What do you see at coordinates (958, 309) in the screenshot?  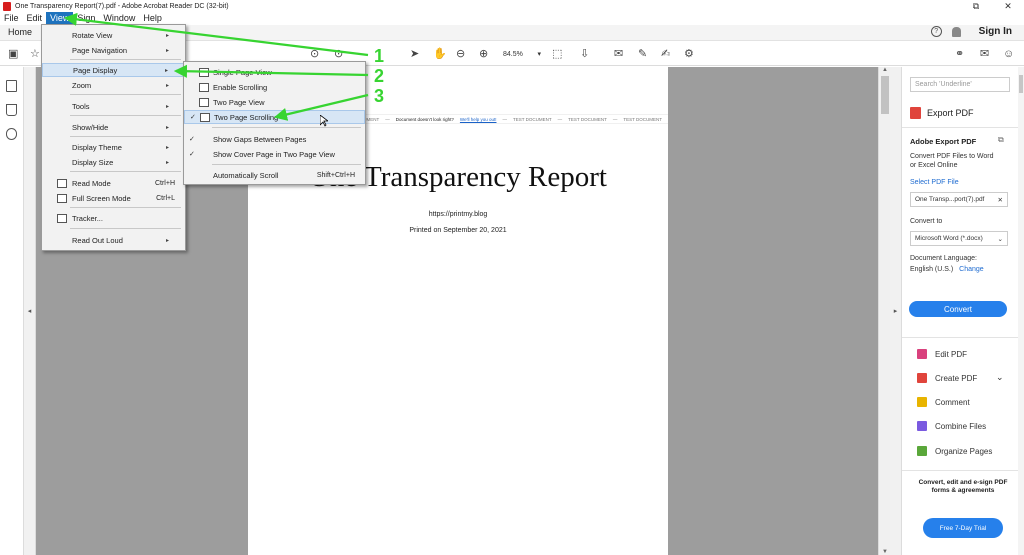 I see `convert-button: Convert` at bounding box center [958, 309].